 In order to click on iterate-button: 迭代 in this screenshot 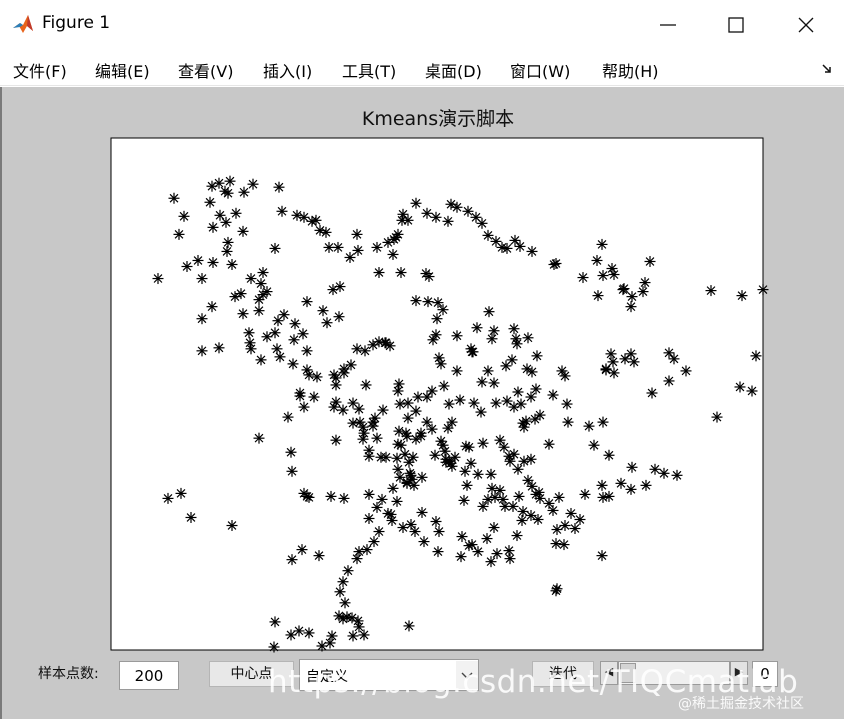, I will do `click(563, 674)`.